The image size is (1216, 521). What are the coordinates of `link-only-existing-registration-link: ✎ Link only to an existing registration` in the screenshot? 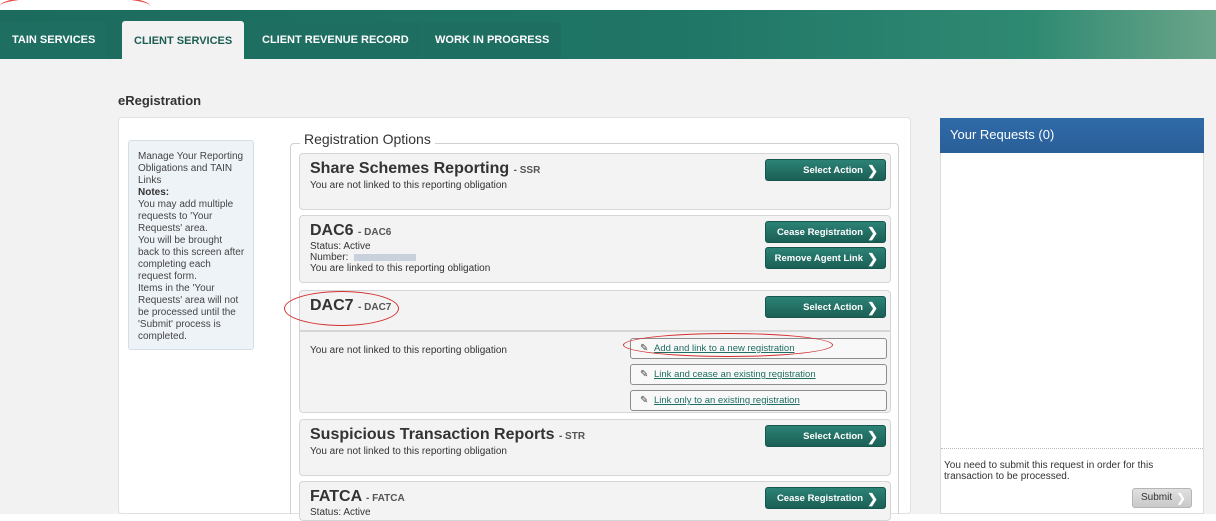 It's located at (758, 400).